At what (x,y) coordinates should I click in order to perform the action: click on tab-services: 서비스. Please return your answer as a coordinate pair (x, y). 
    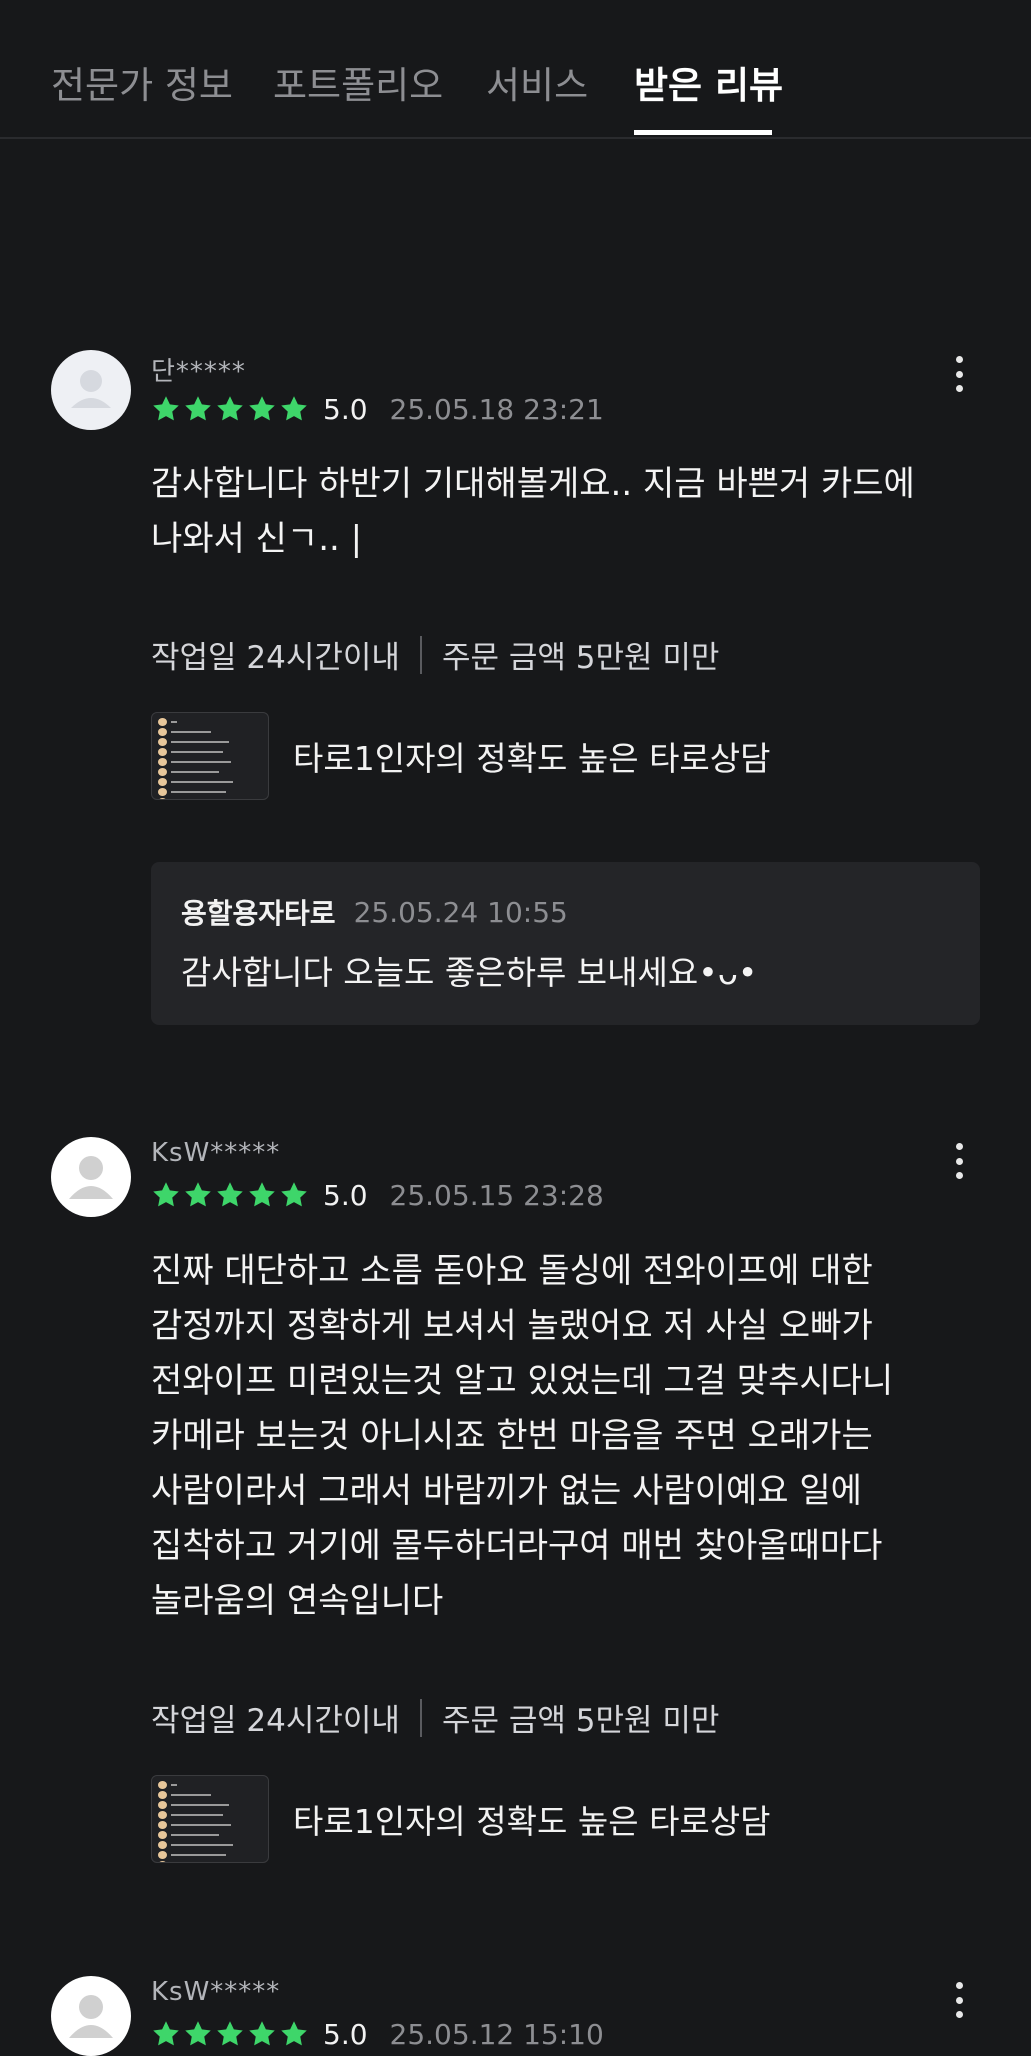
    Looking at the image, I should click on (537, 82).